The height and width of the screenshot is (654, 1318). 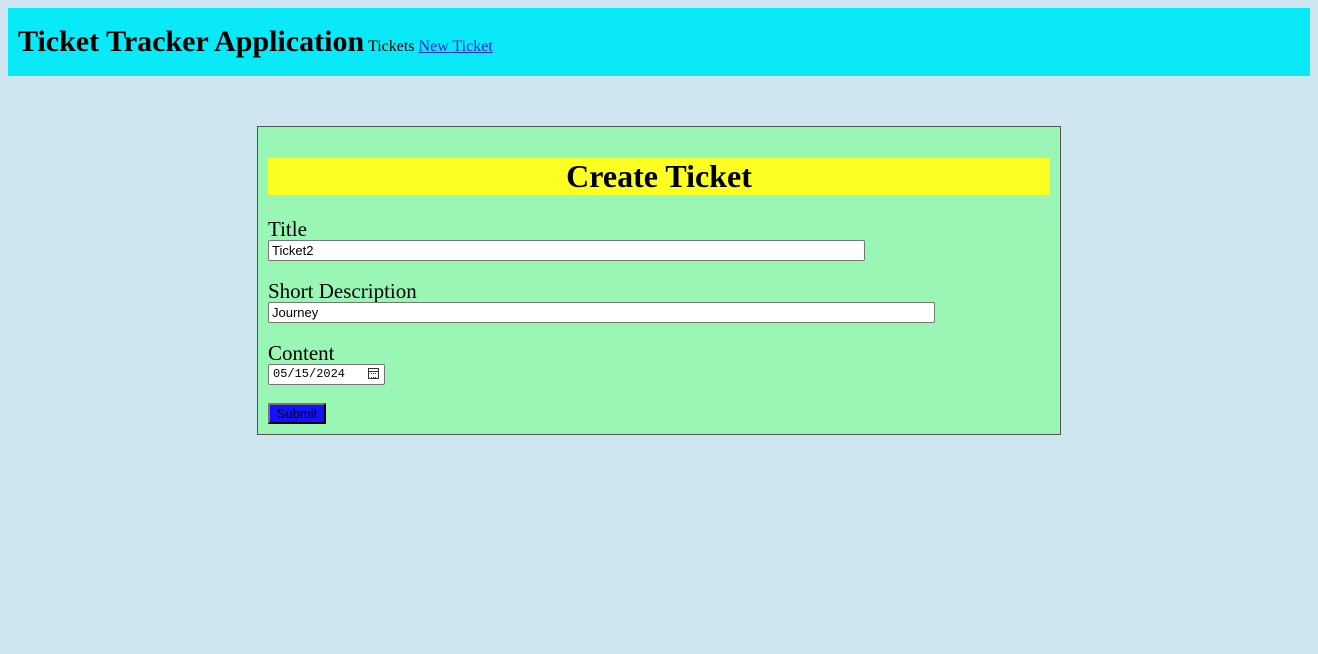 What do you see at coordinates (659, 176) in the screenshot?
I see `form-heading: Create Ticket` at bounding box center [659, 176].